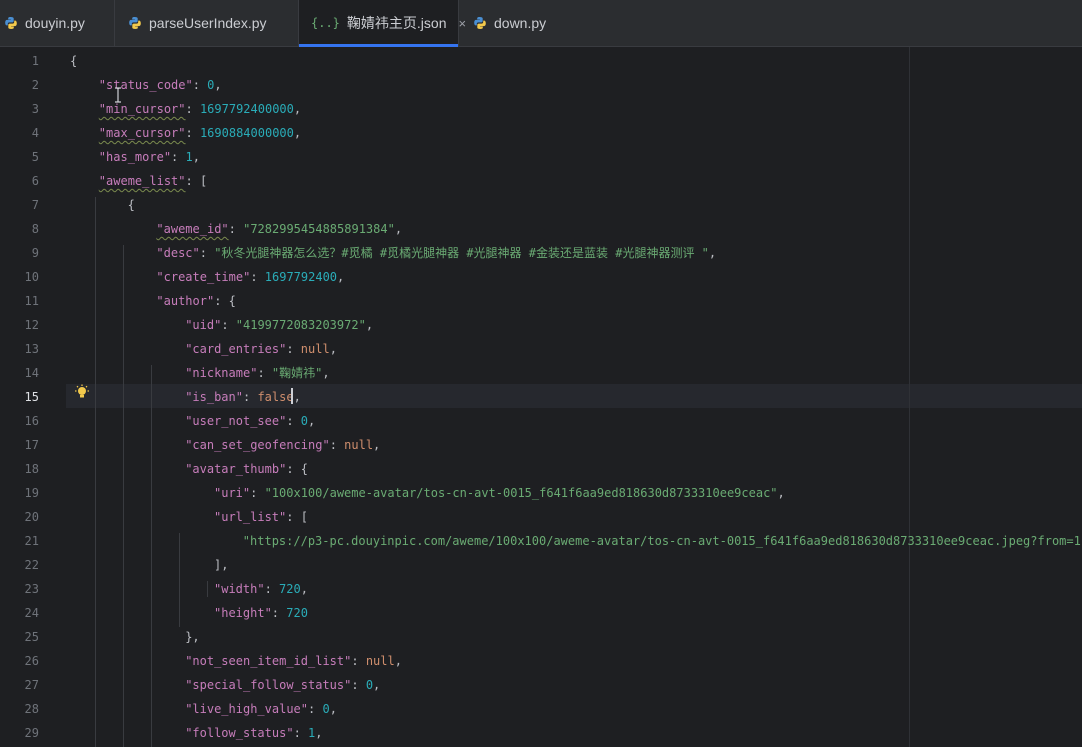 The height and width of the screenshot is (747, 1082). What do you see at coordinates (19, 709) in the screenshot?
I see `line-number: 28` at bounding box center [19, 709].